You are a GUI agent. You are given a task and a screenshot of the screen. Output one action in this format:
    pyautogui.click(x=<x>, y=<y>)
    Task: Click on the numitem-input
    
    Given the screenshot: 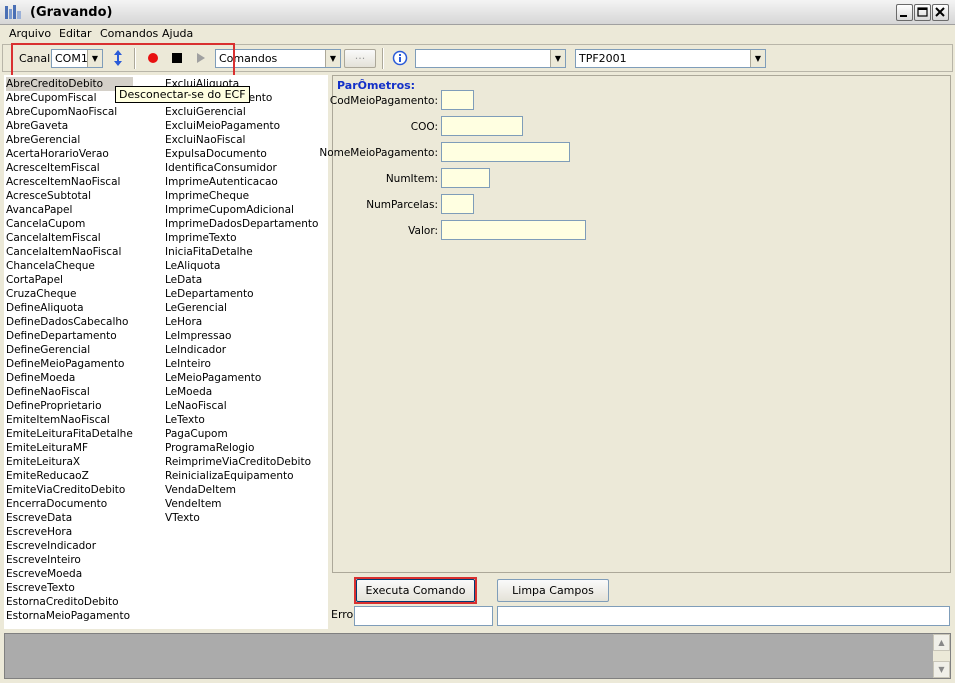 What is the action you would take?
    pyautogui.click(x=465, y=178)
    